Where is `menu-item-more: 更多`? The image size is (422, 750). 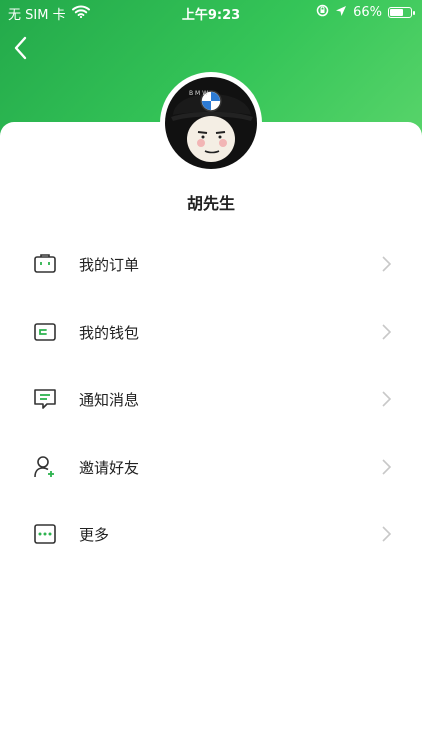 menu-item-more: 更多 is located at coordinates (211, 534).